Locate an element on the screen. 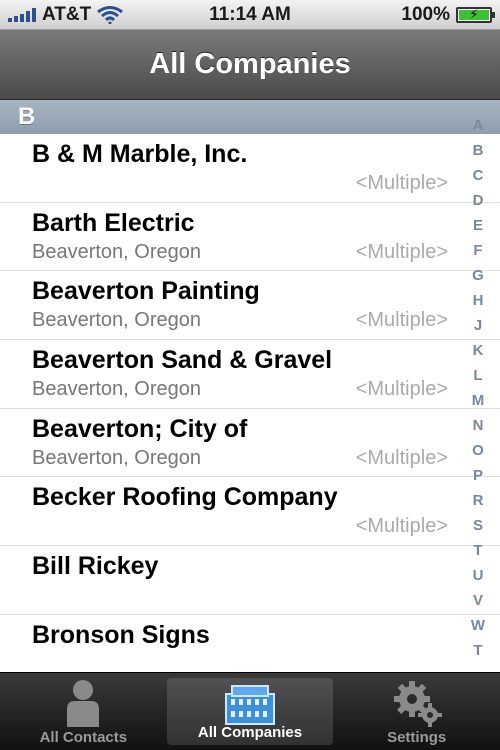 The image size is (500, 750). tab-all-contacts: All Contacts is located at coordinates (83, 711).